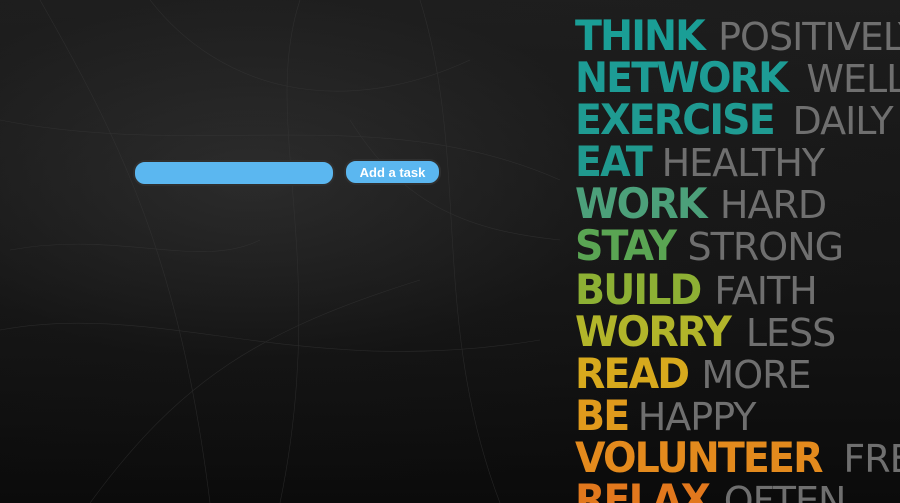  I want to click on poster-bold-word: VOLUNTEER, so click(699, 457).